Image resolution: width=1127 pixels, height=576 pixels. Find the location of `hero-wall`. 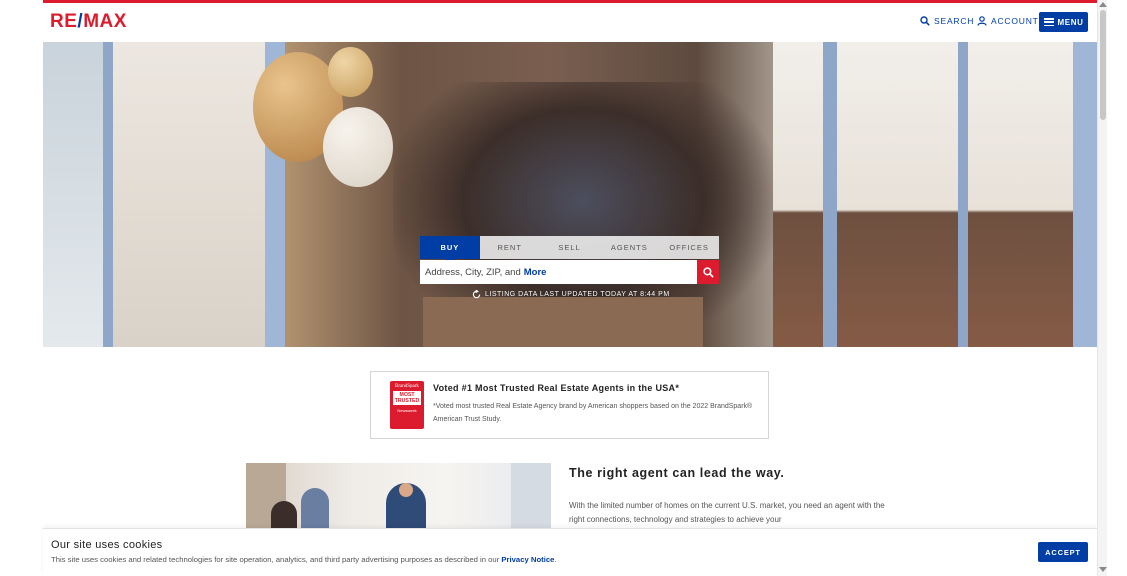

hero-wall is located at coordinates (193, 194).